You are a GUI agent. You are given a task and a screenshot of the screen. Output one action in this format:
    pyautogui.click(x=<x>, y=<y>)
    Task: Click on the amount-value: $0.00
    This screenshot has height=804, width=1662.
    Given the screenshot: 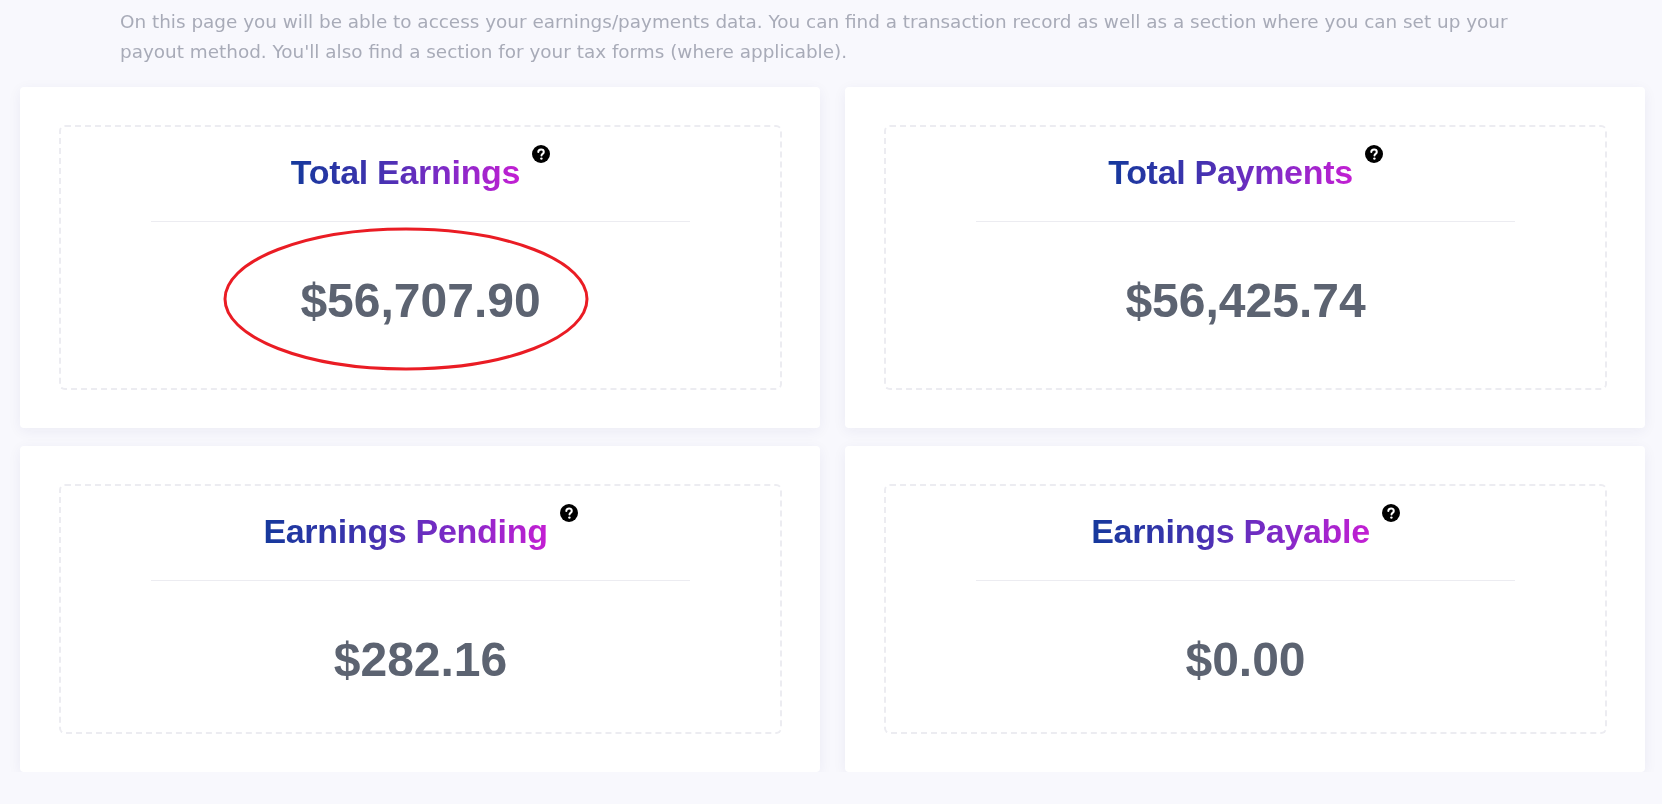 What is the action you would take?
    pyautogui.click(x=1245, y=660)
    